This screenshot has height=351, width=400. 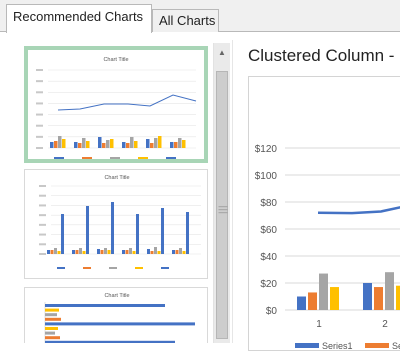 I want to click on chart-thumbnail-3: Chart Title, so click(x=116, y=315).